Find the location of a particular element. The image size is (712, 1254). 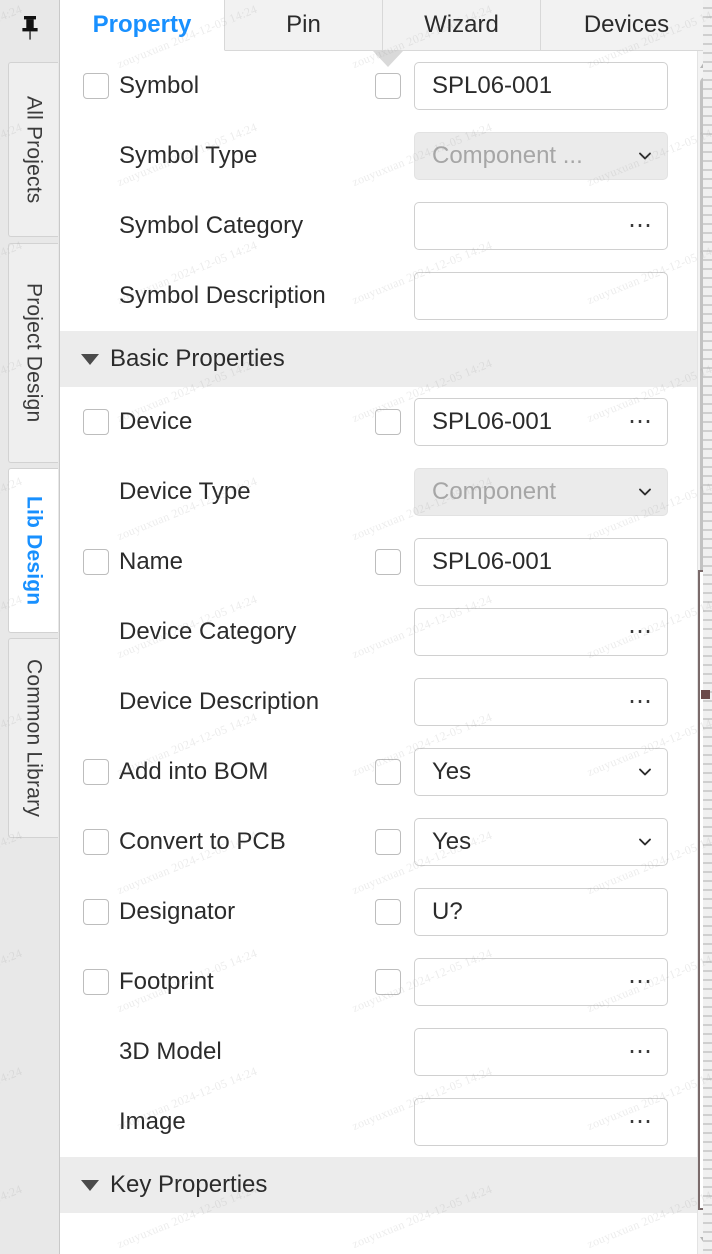

section-header-basic-properties: Basic Properties is located at coordinates (378, 359).